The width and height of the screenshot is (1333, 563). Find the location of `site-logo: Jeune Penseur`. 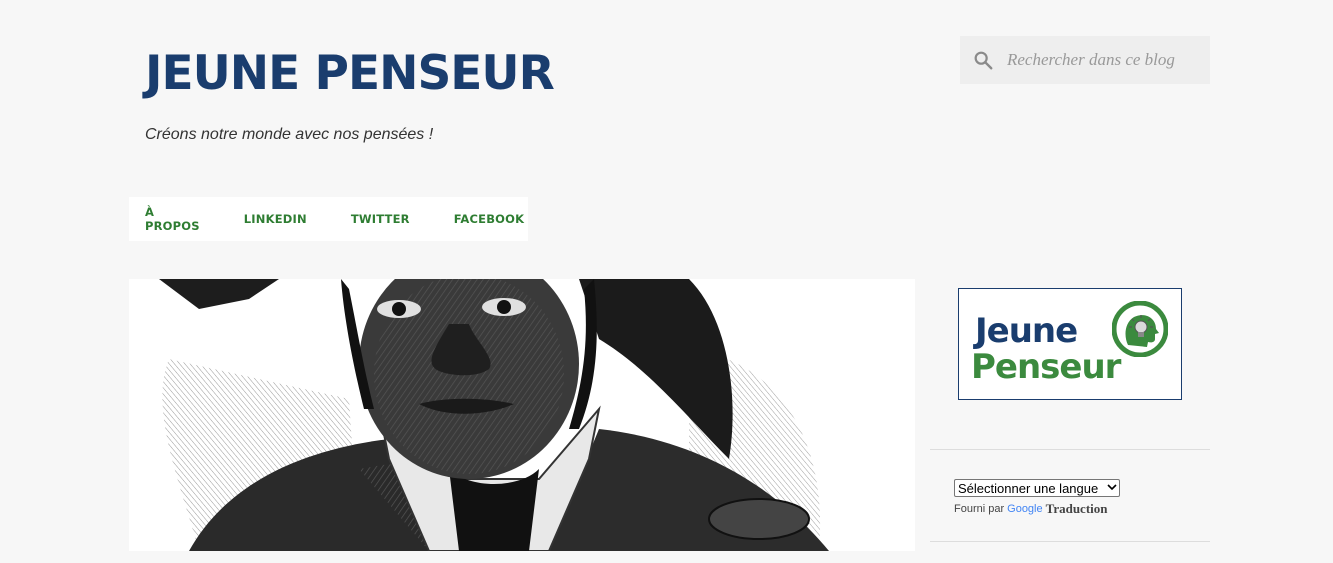

site-logo: Jeune Penseur is located at coordinates (1070, 344).